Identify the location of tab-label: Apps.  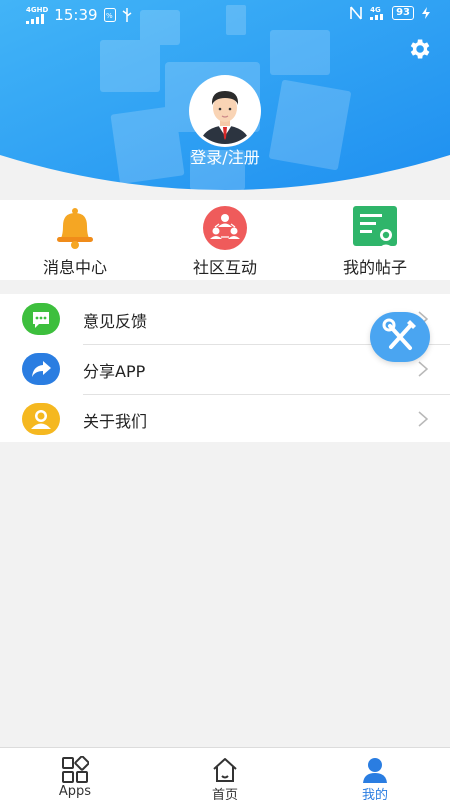
(75, 791).